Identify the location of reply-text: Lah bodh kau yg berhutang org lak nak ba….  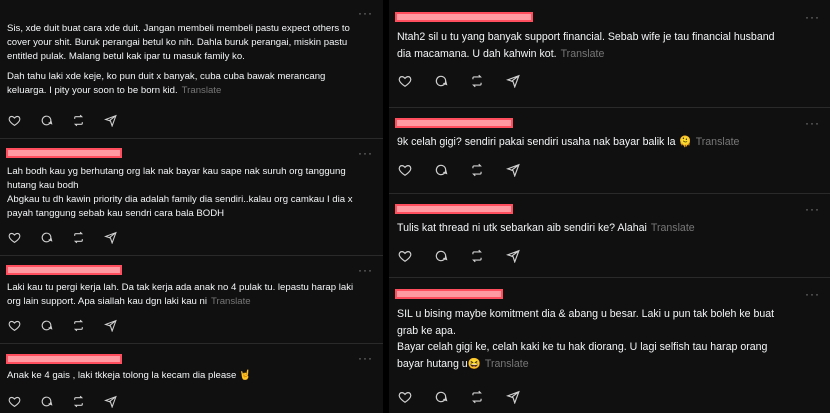
(180, 192).